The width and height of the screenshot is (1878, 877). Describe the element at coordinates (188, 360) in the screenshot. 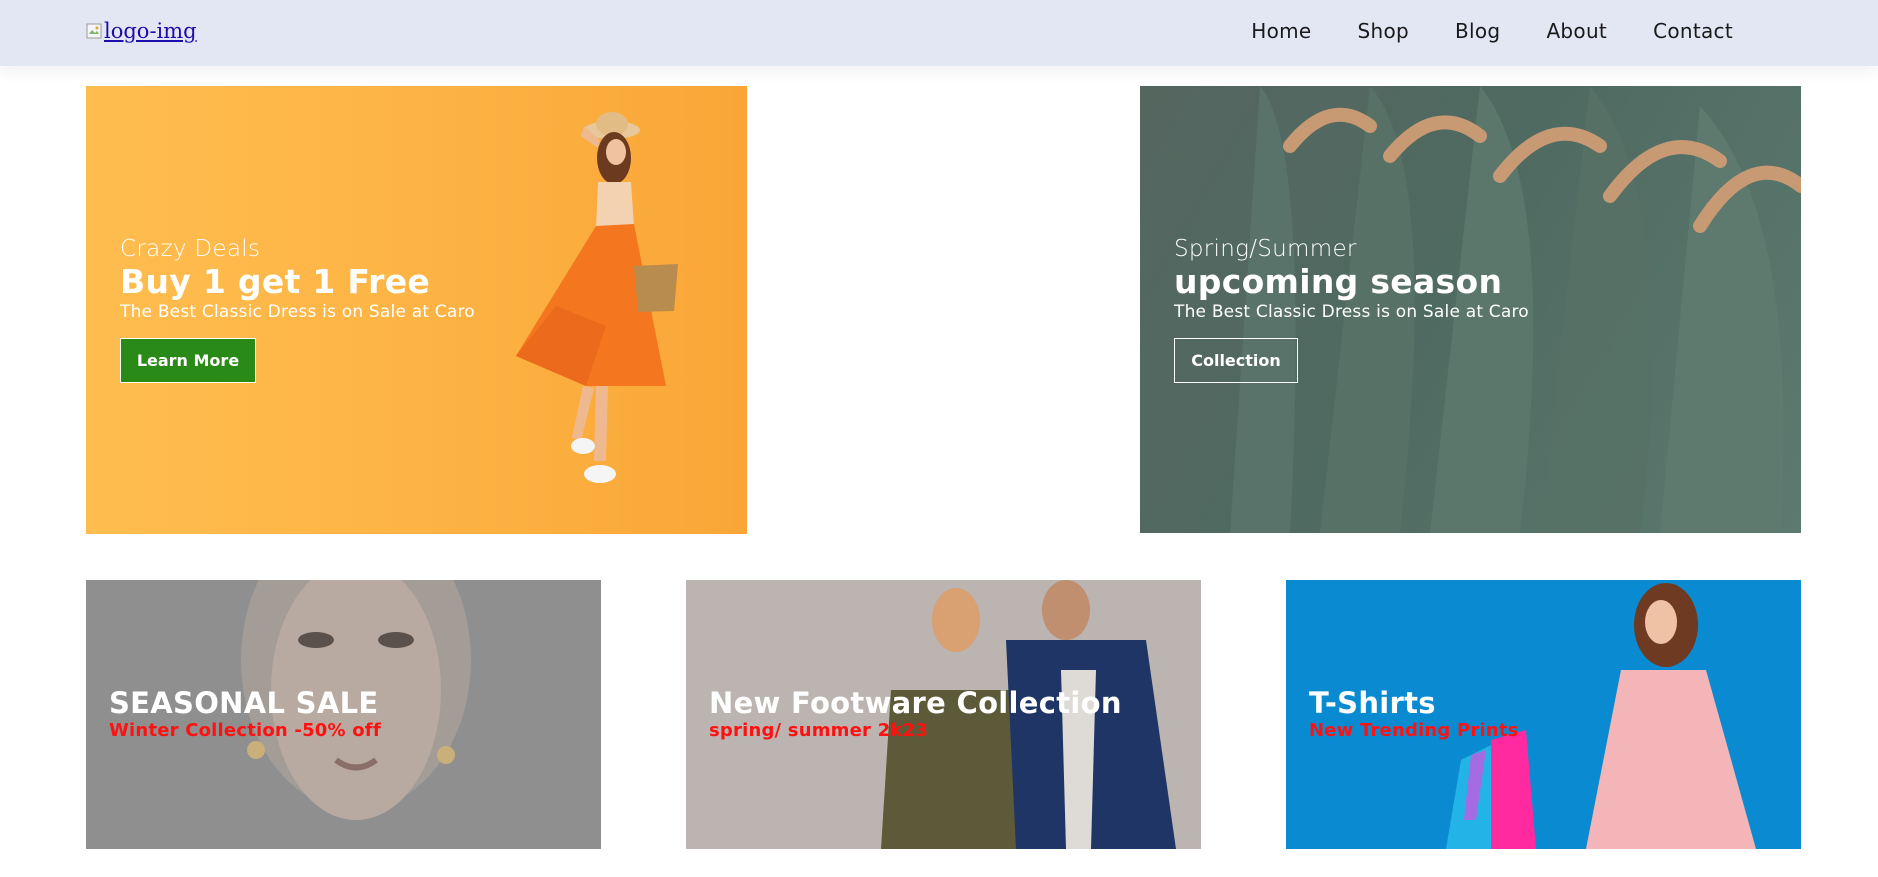

I see `learn-more-button: Learn More` at that location.